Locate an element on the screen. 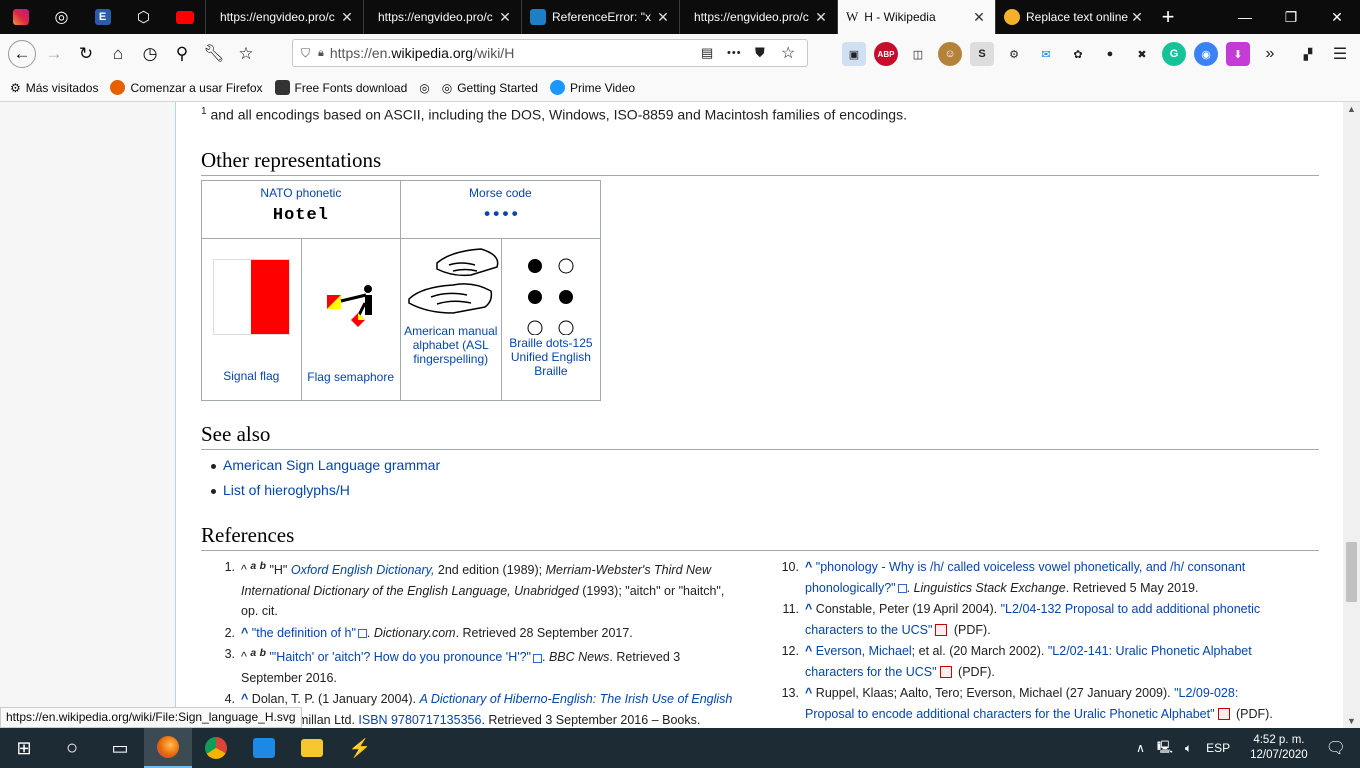 The height and width of the screenshot is (768, 1360). overflow-chevron-icon: » is located at coordinates (1270, 54).